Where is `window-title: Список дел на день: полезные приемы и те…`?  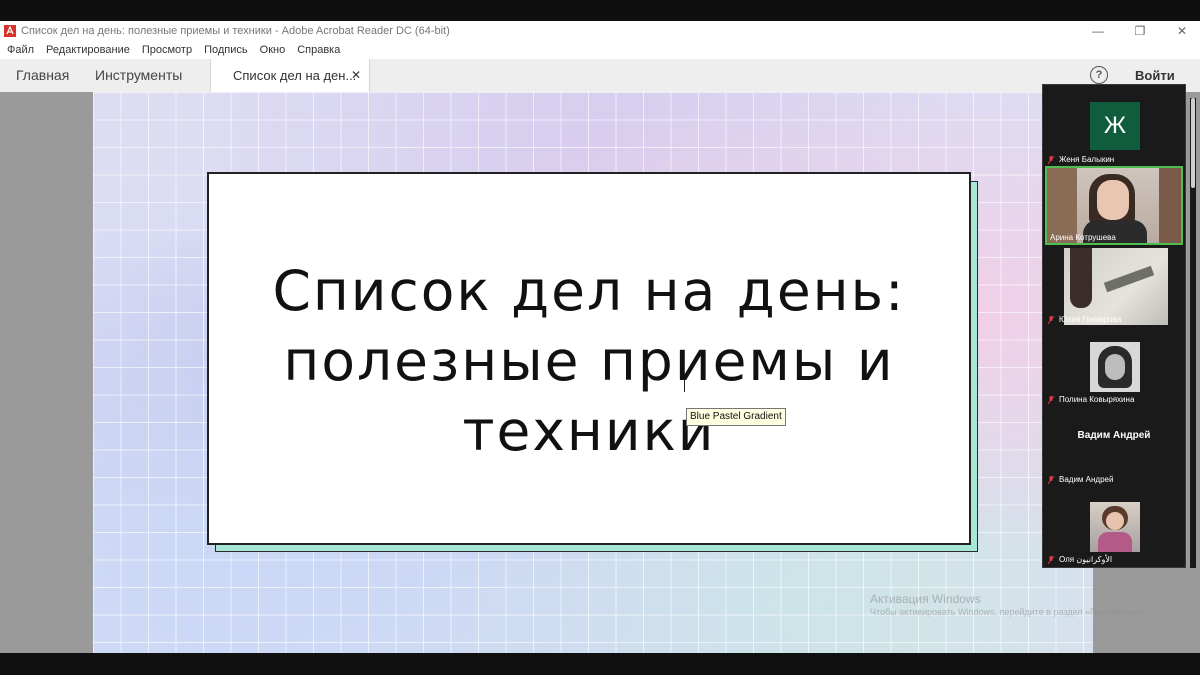
window-title: Список дел на день: полезные приемы и те… is located at coordinates (235, 31).